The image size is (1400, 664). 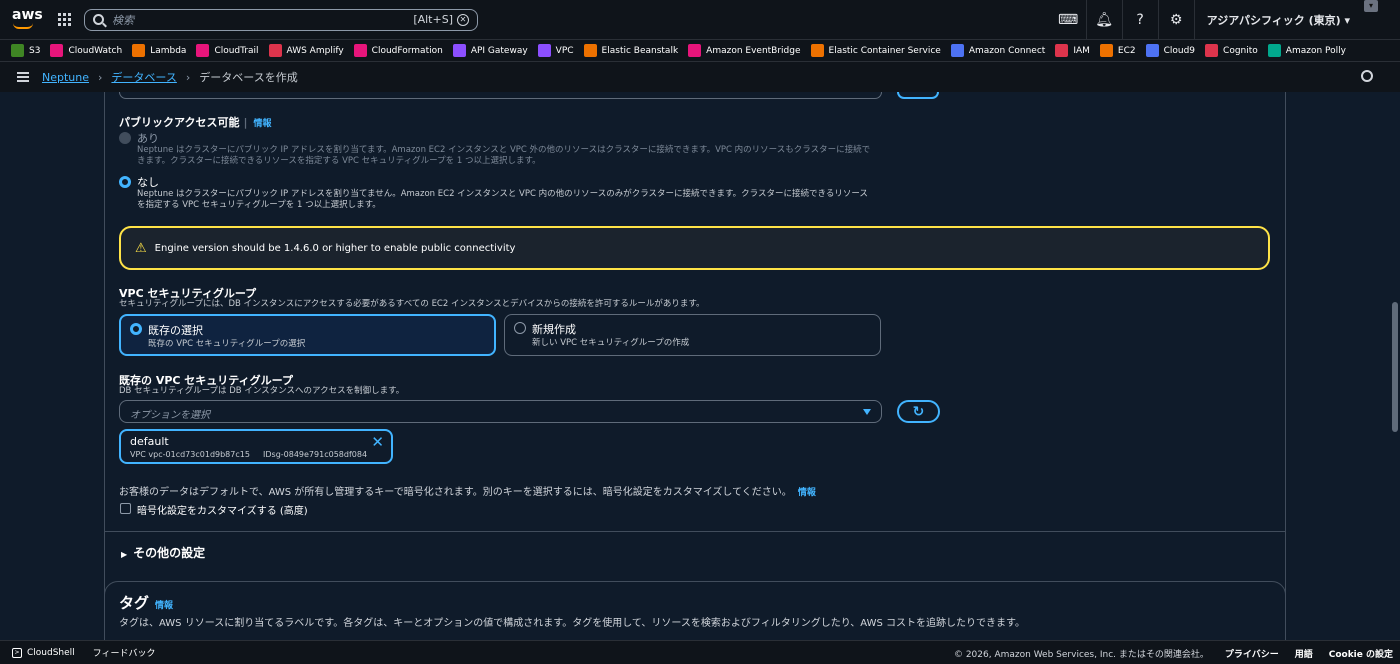 I want to click on breadcrumb-databases: データベース, so click(x=143, y=77).